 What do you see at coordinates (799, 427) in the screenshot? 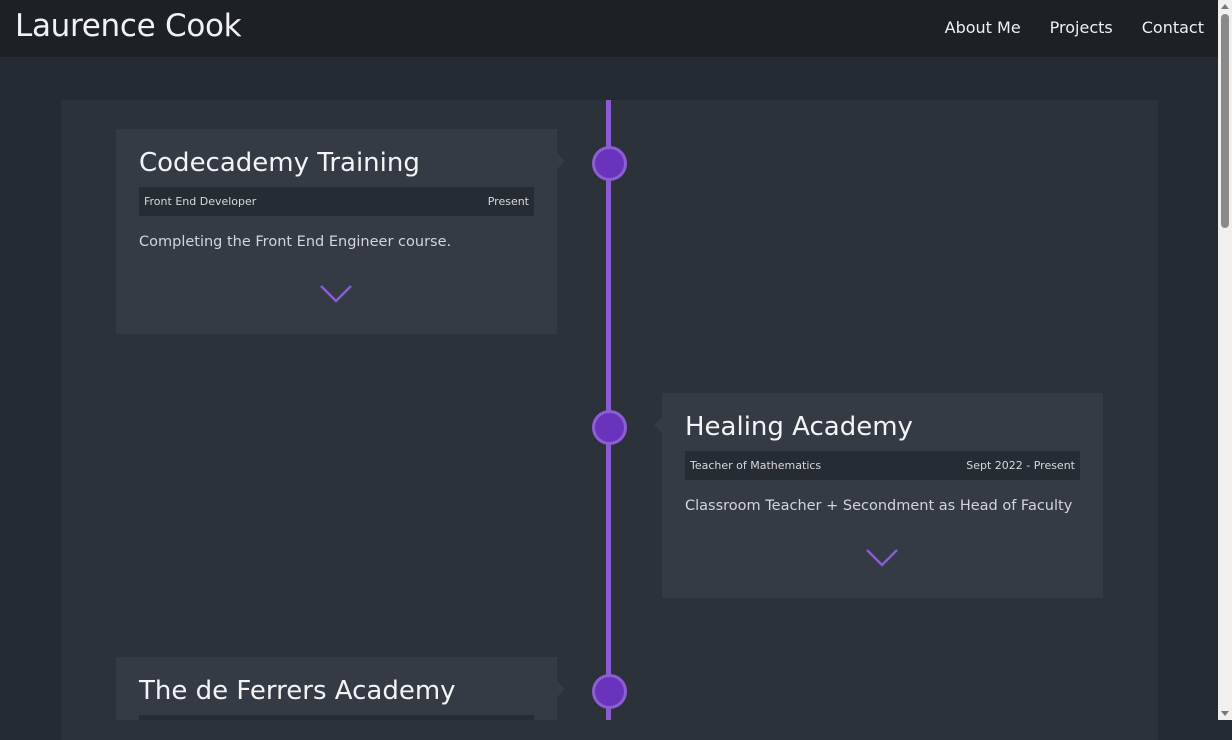
I see `card-title: Healing Academy` at bounding box center [799, 427].